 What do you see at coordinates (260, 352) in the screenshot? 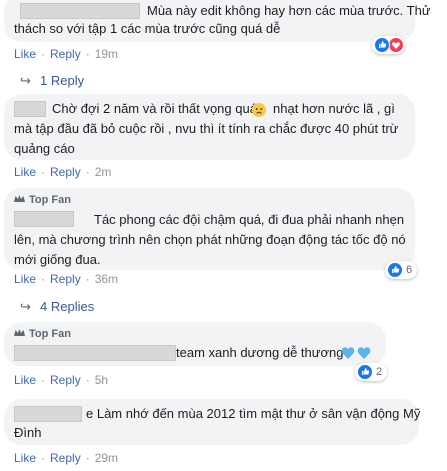
I see `comment-text: team xanh dương dễ thương` at bounding box center [260, 352].